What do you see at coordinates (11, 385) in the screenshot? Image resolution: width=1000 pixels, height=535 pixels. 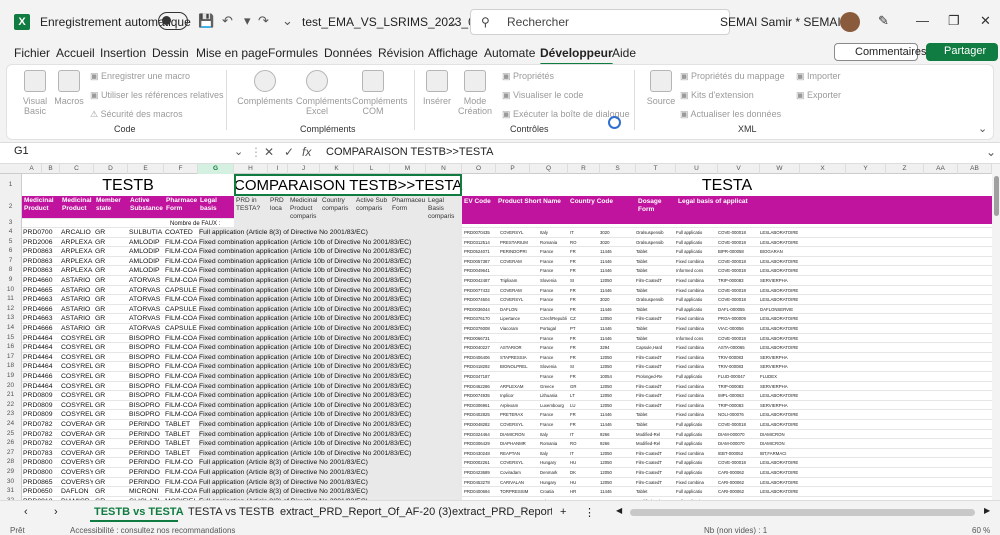 I see `row-header: 20` at bounding box center [11, 385].